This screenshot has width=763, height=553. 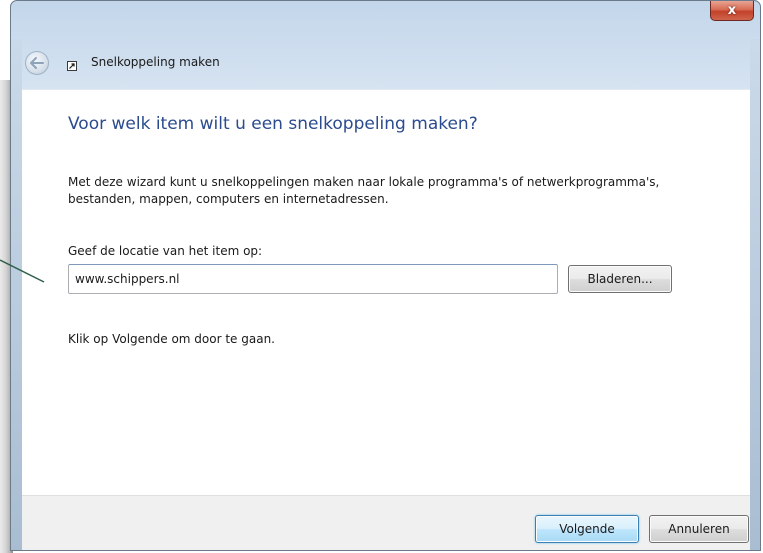 What do you see at coordinates (386, 522) in the screenshot?
I see `wizard-footer: Volgende Annuleren` at bounding box center [386, 522].